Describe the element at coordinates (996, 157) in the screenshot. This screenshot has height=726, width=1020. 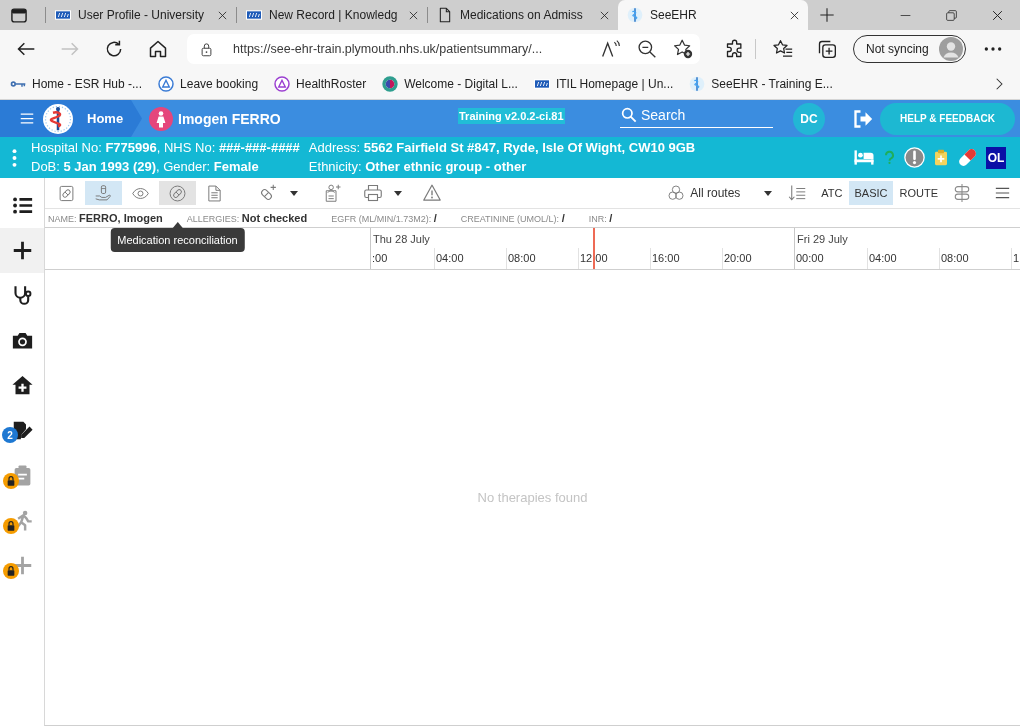
I see `status-badge: OL` at that location.